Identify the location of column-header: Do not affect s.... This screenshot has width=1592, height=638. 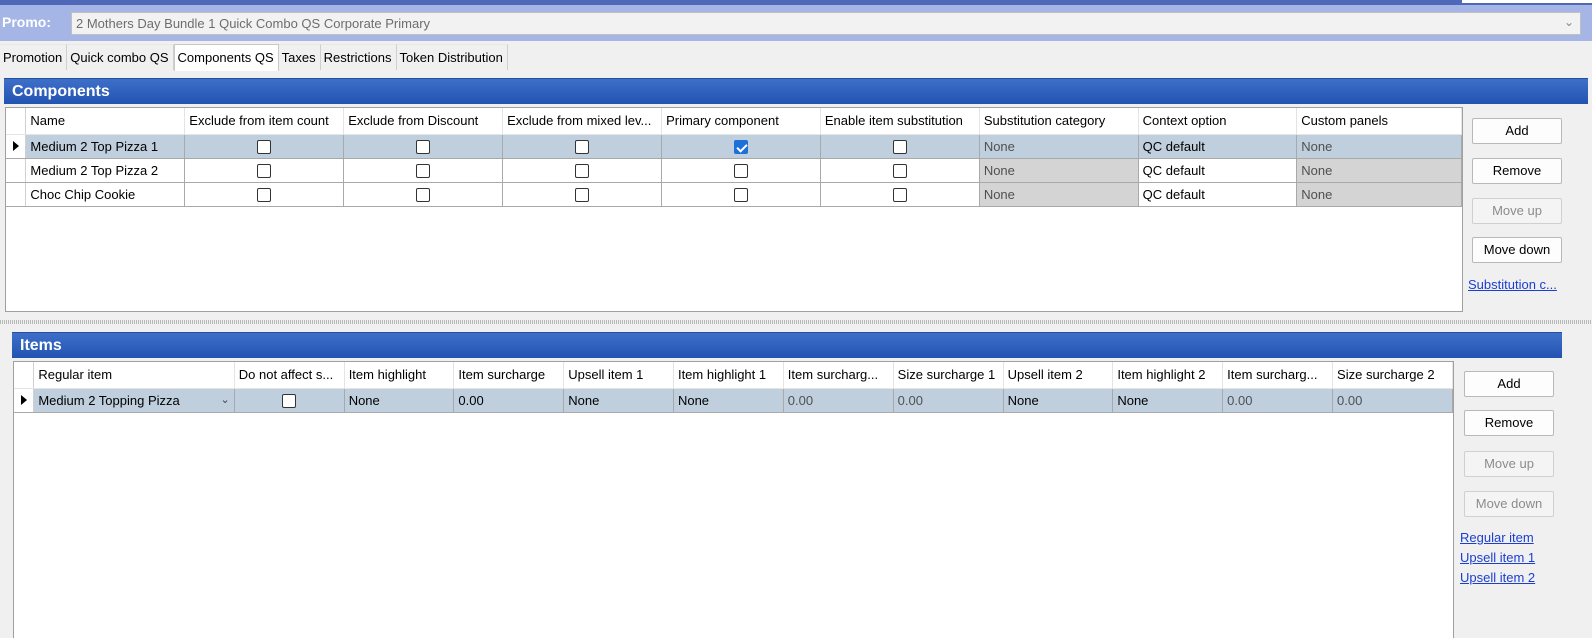
(289, 375).